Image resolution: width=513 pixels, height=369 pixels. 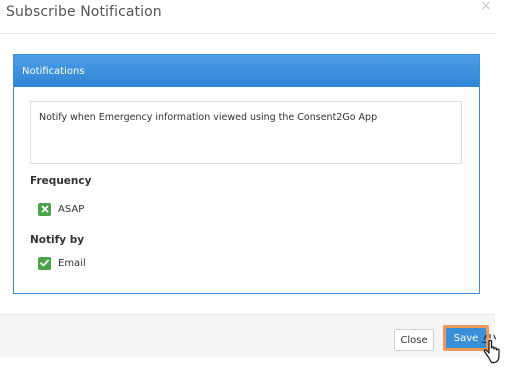 What do you see at coordinates (61, 181) in the screenshot?
I see `frequency-label: Frequency` at bounding box center [61, 181].